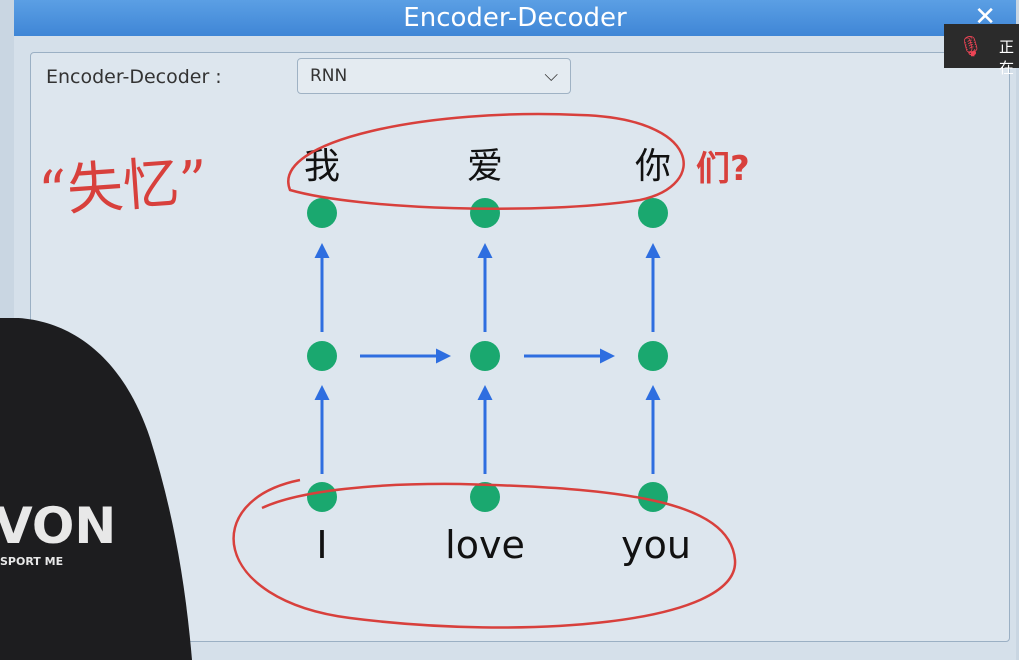  Describe the element at coordinates (58, 526) in the screenshot. I see `shirt-logo-text: VON` at that location.